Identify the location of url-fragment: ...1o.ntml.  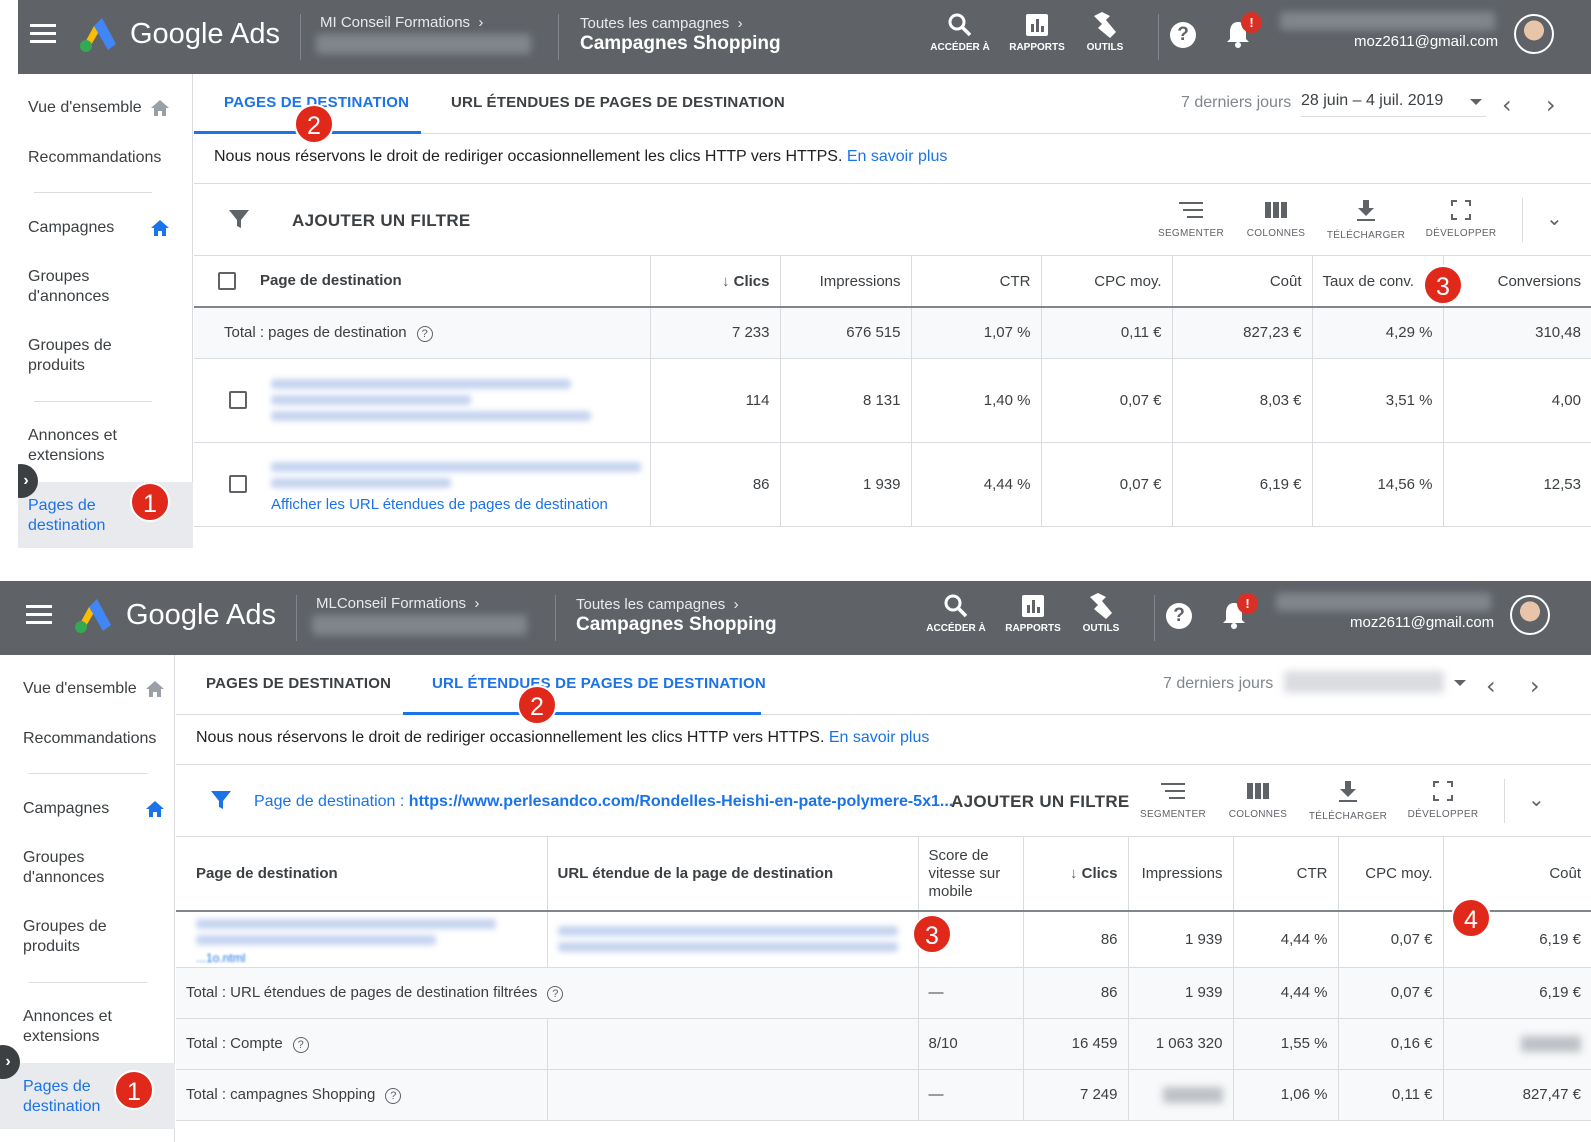
(366, 958).